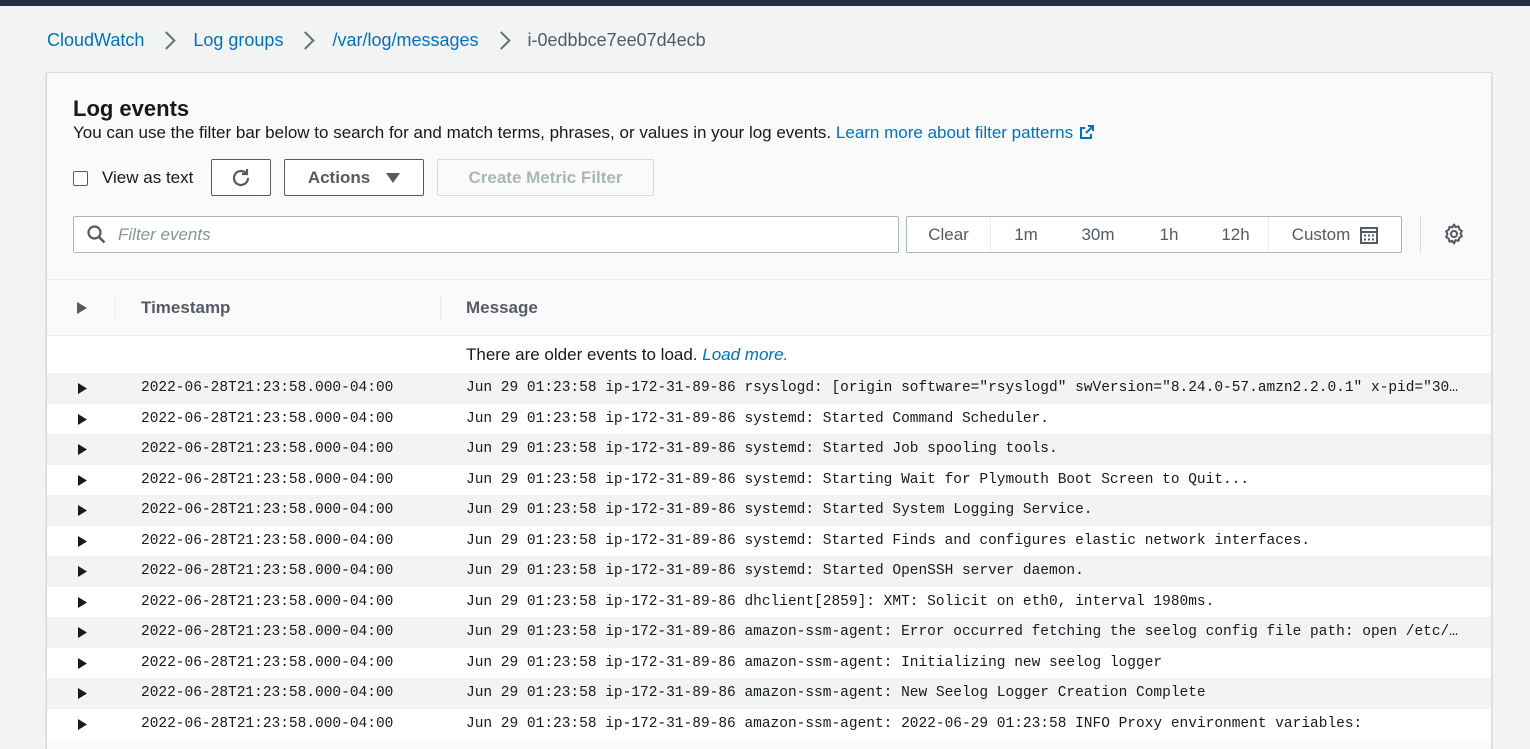 The width and height of the screenshot is (1530, 749). Describe the element at coordinates (954, 132) in the screenshot. I see `learn-more-label: Learn more about filter patterns` at that location.